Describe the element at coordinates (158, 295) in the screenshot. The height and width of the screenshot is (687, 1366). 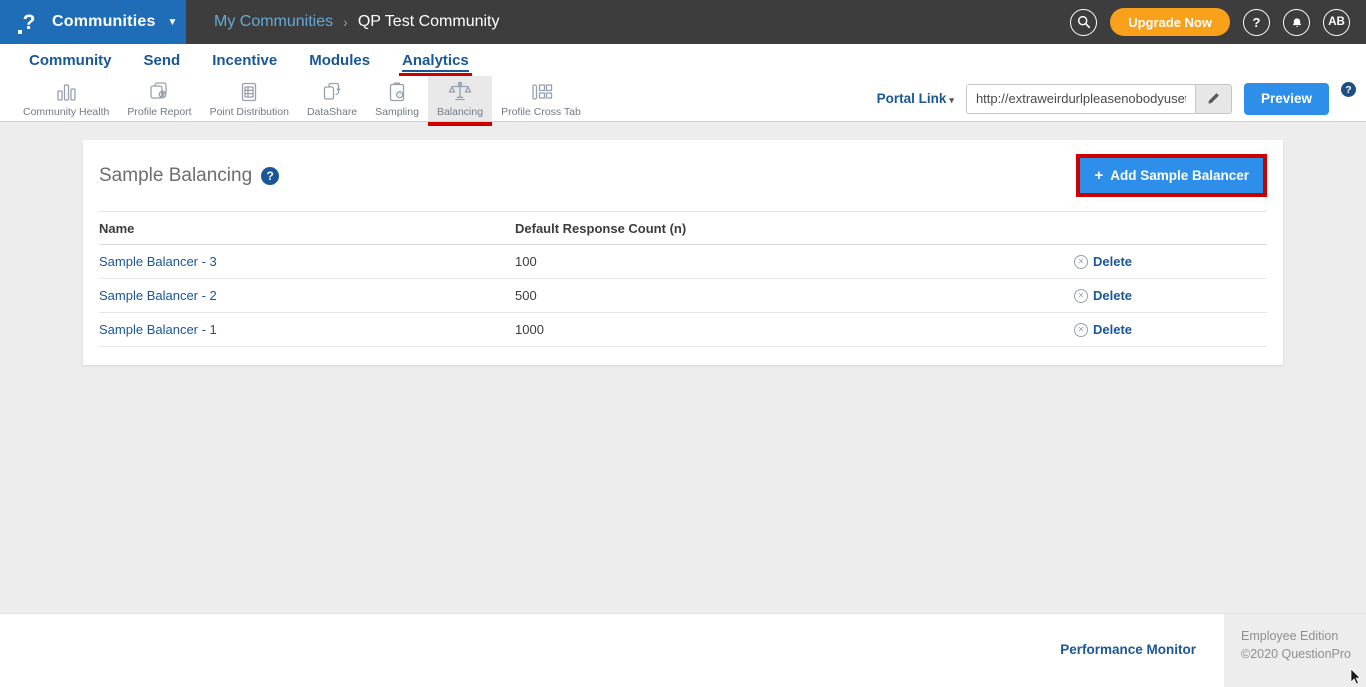
I see `balancer-name-link: Sample Balancer - 2` at that location.